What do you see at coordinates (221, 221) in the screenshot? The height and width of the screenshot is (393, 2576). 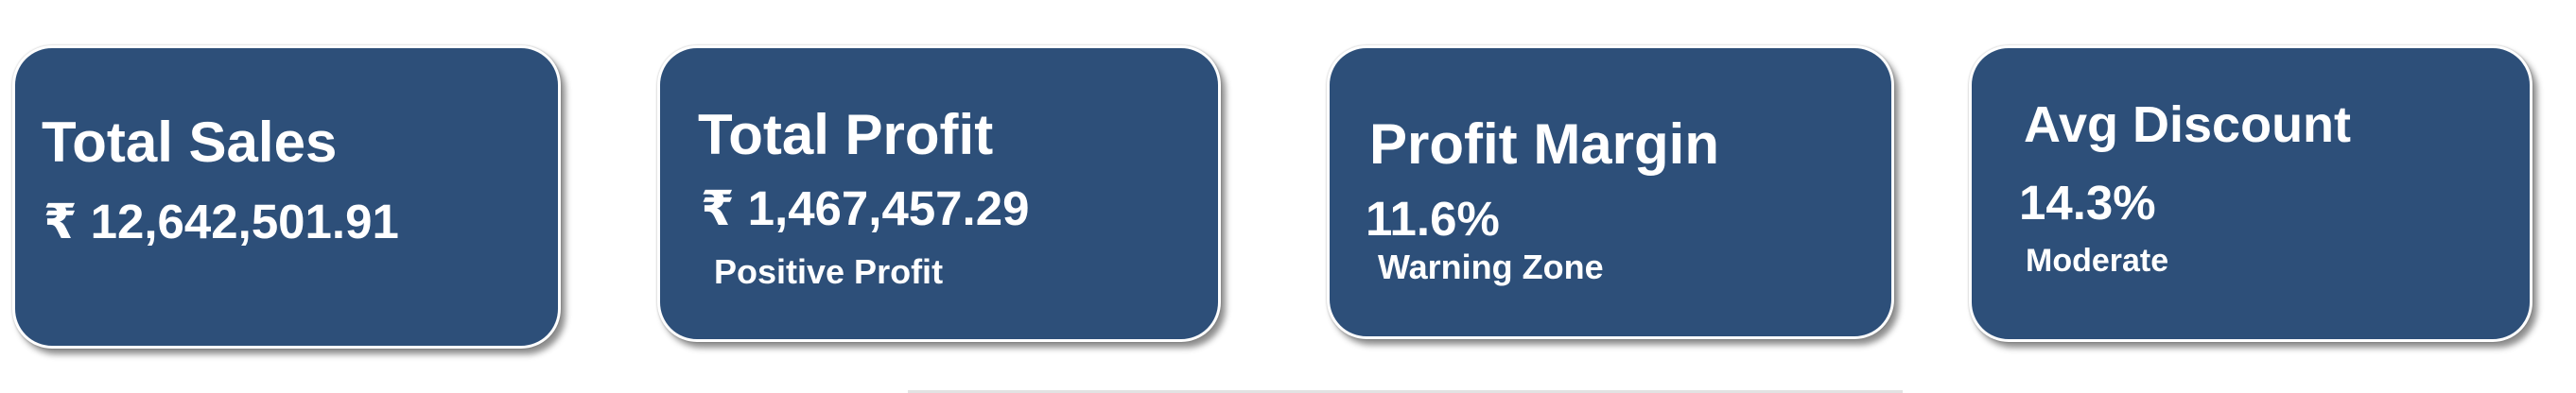 I see `total-sales-value: ₹ 12,642,501.91` at bounding box center [221, 221].